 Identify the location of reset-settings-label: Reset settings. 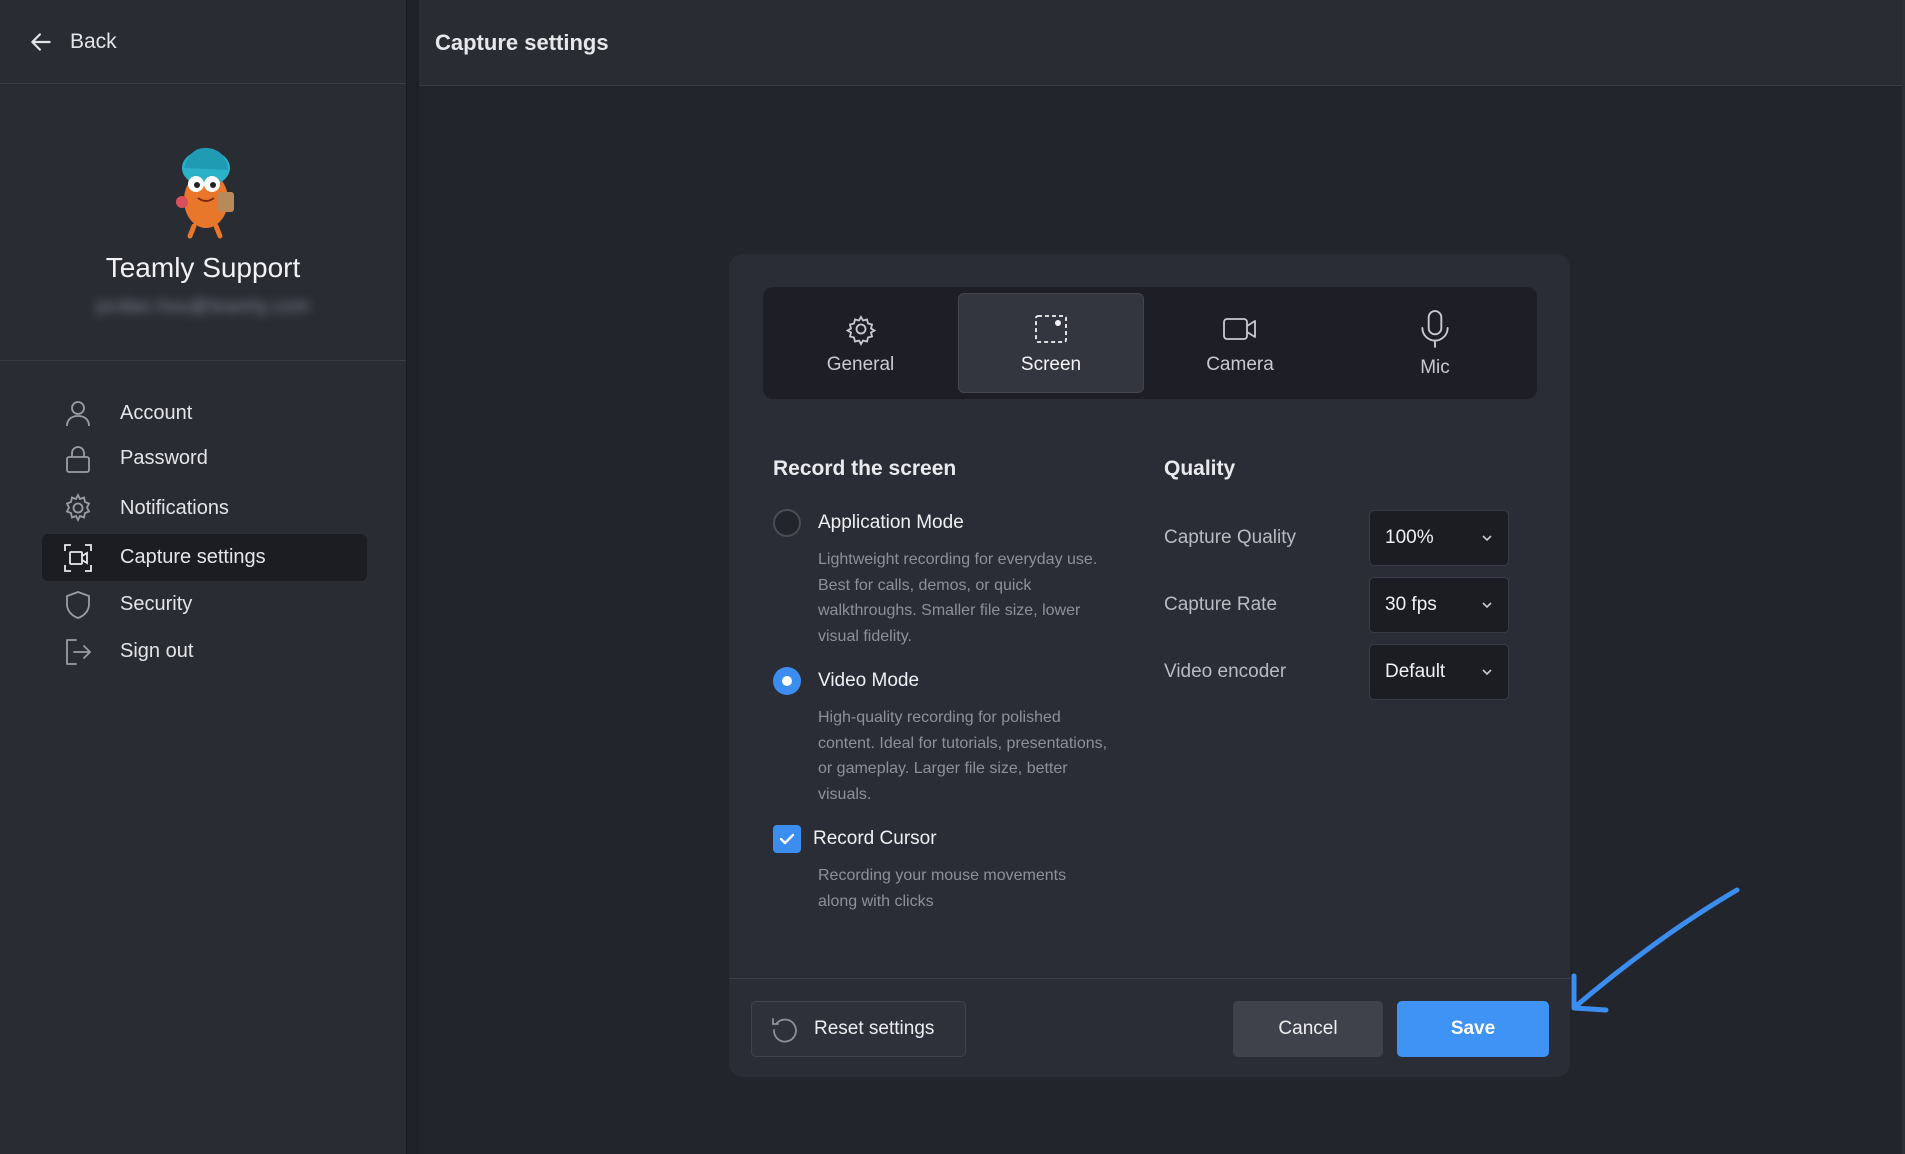
(874, 1028).